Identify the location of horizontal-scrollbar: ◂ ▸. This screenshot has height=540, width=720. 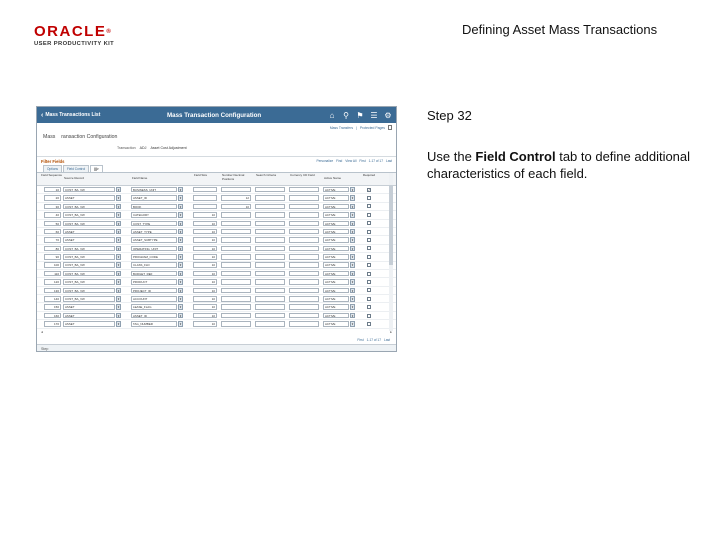
(216, 332).